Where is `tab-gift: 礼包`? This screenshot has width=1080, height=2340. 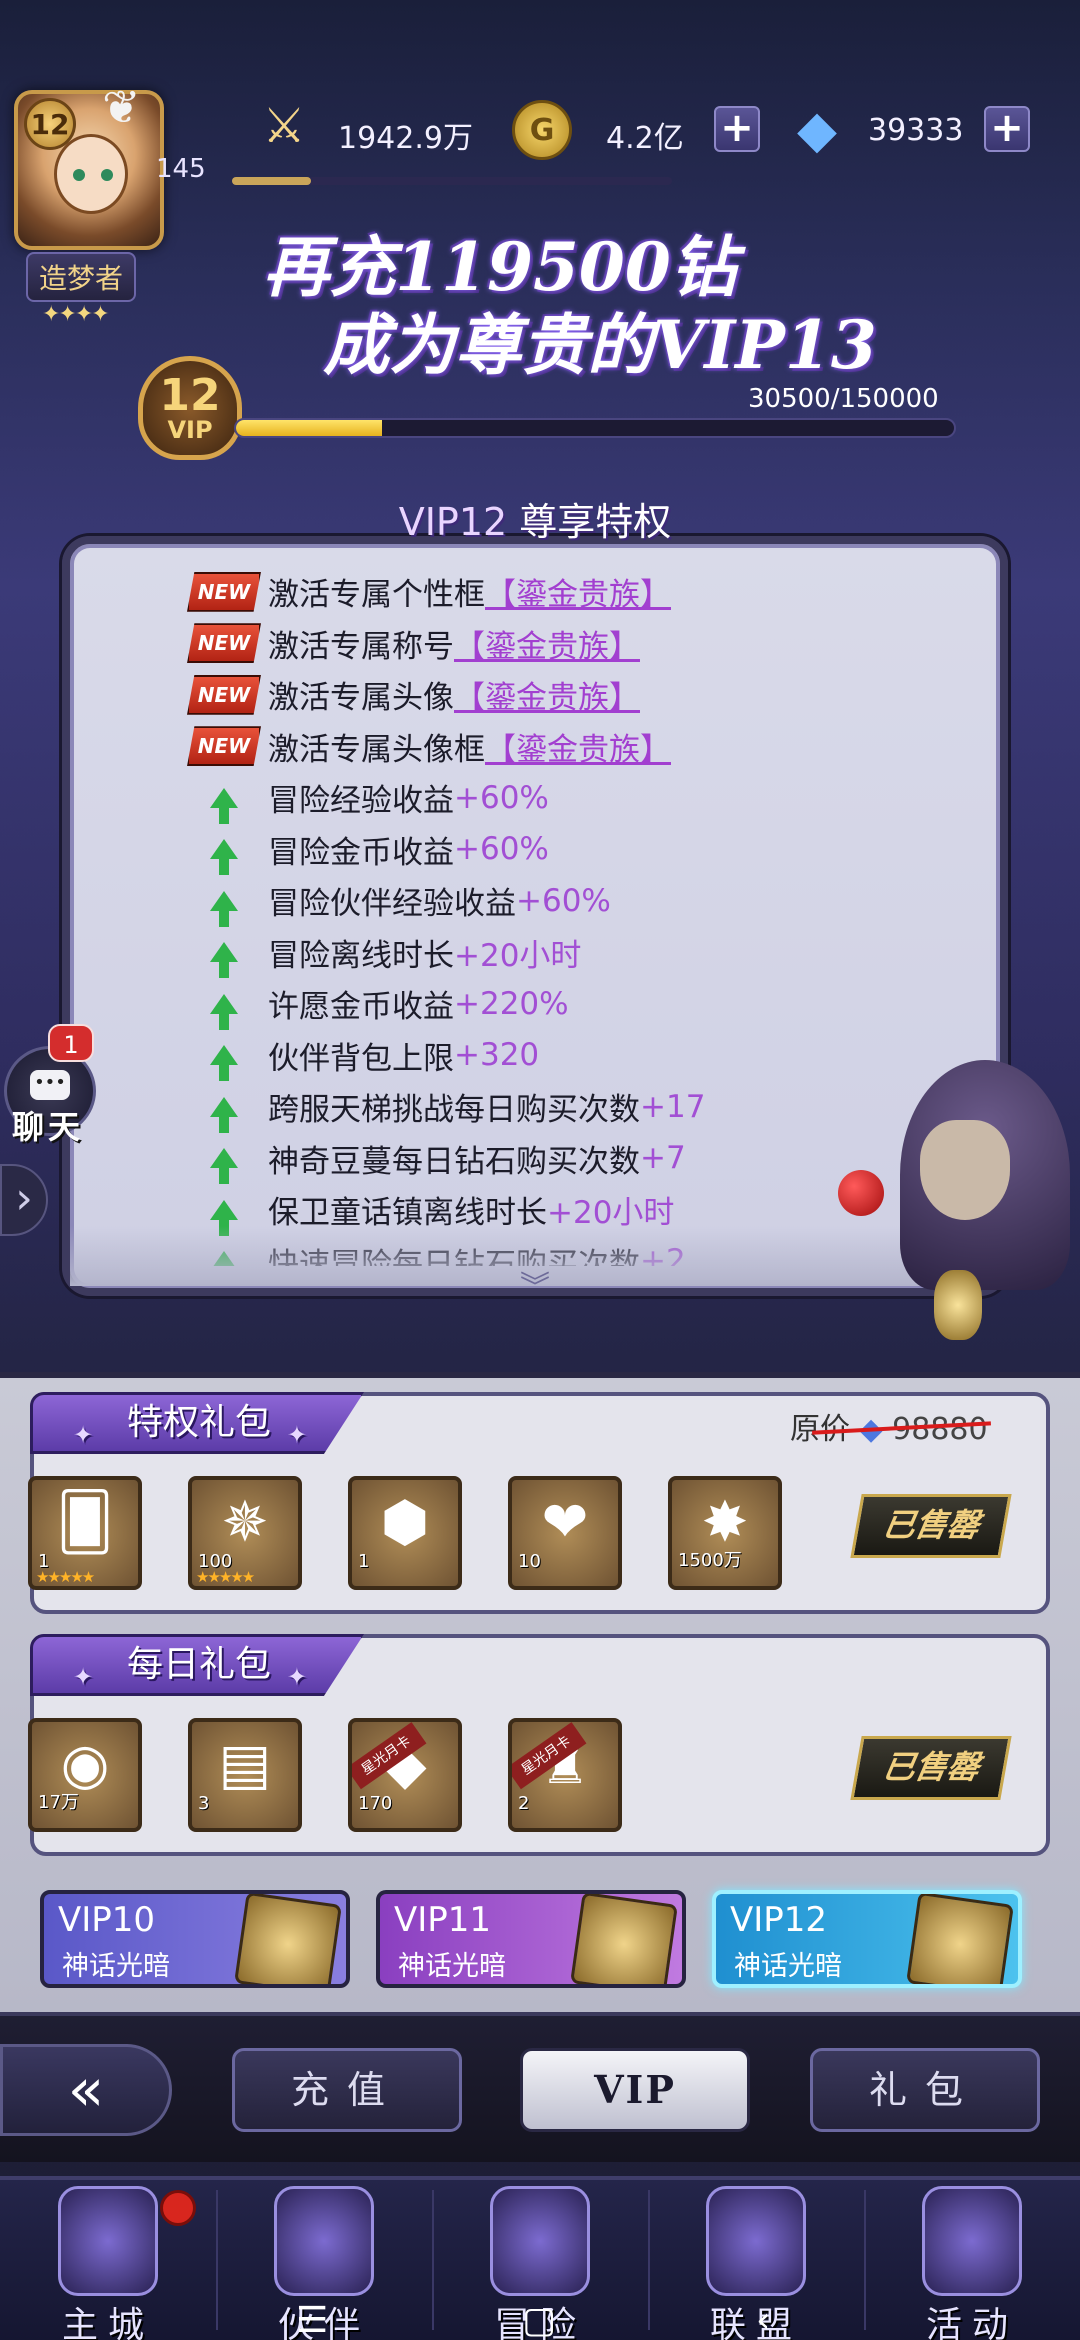 tab-gift: 礼包 is located at coordinates (925, 2090).